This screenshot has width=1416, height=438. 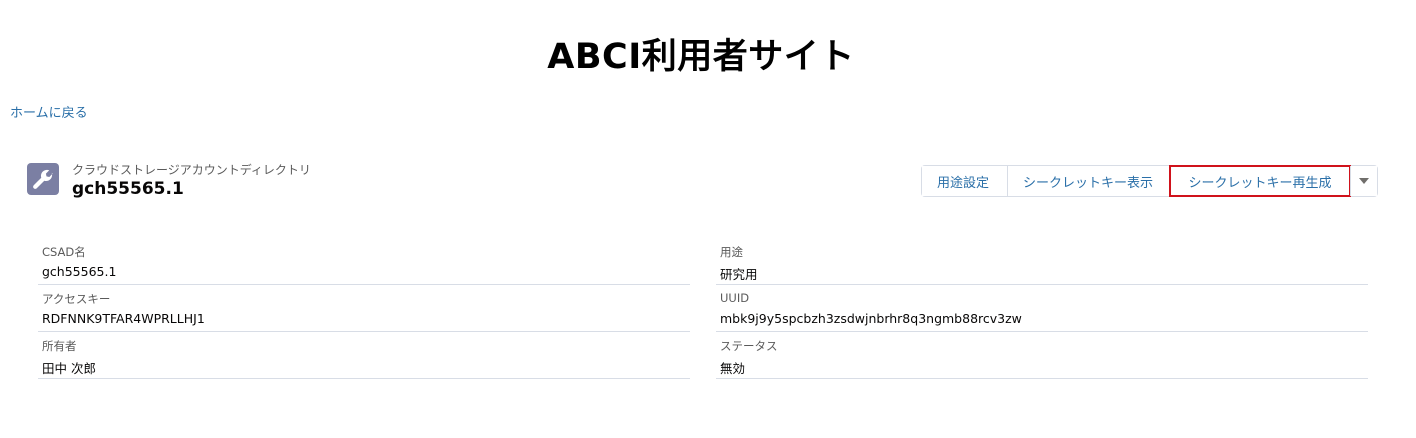 I want to click on field-label: アクセスキー, so click(x=76, y=299).